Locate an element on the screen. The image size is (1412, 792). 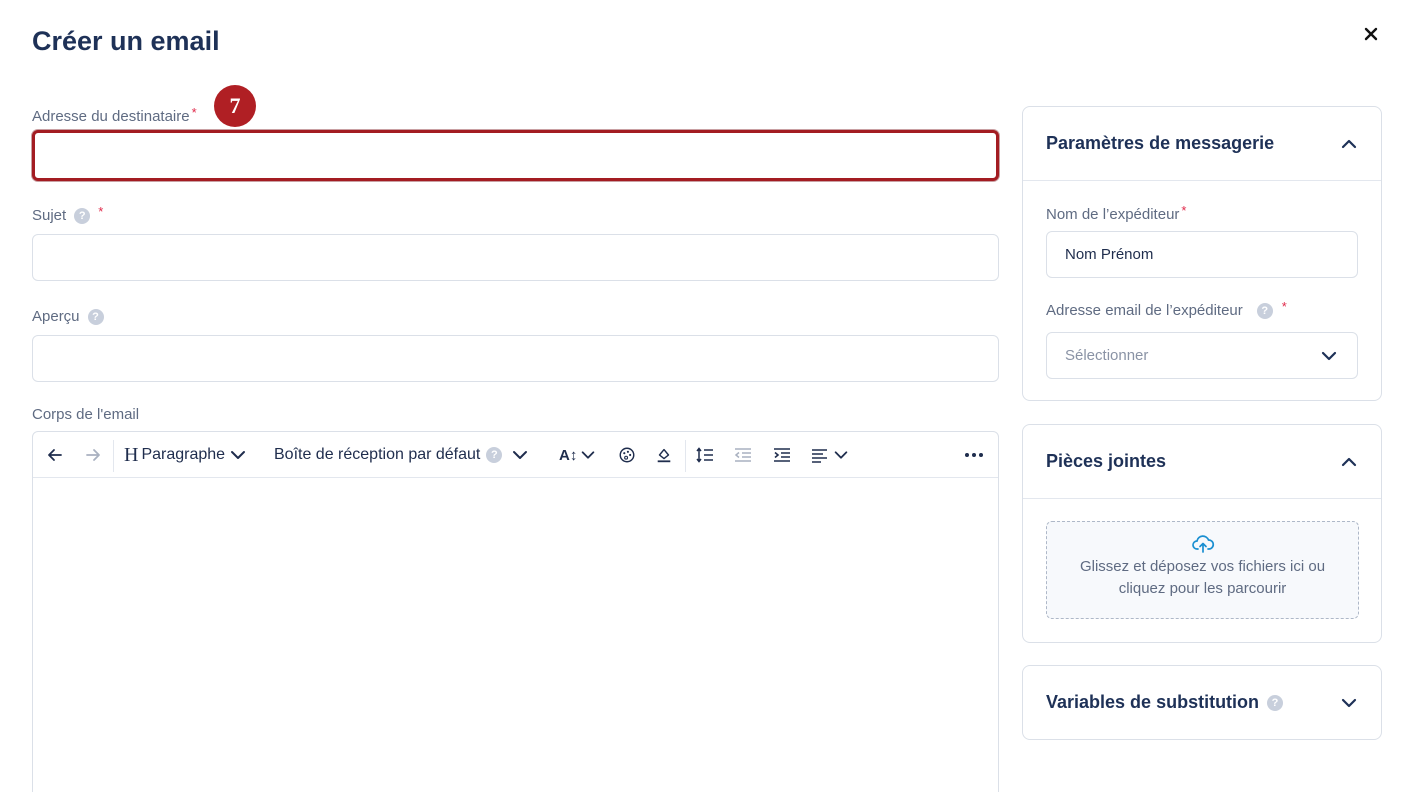
sender-name-value: Nom Prénom is located at coordinates (1109, 254).